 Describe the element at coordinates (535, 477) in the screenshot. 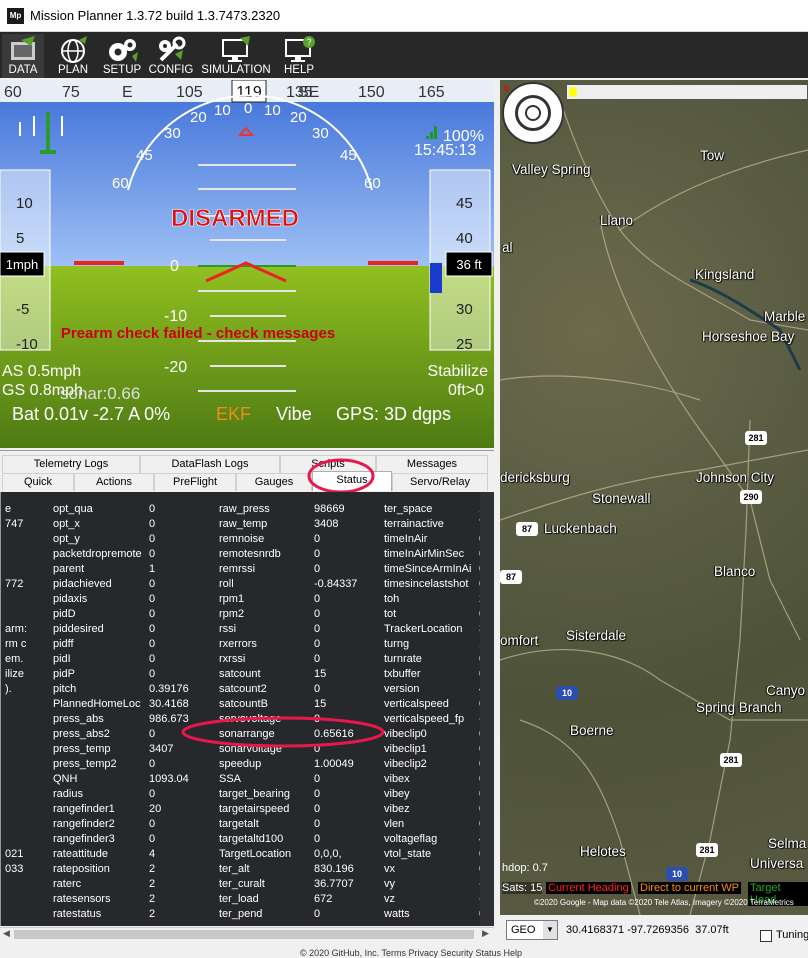

I see `map-town-label: dericksburg` at that location.